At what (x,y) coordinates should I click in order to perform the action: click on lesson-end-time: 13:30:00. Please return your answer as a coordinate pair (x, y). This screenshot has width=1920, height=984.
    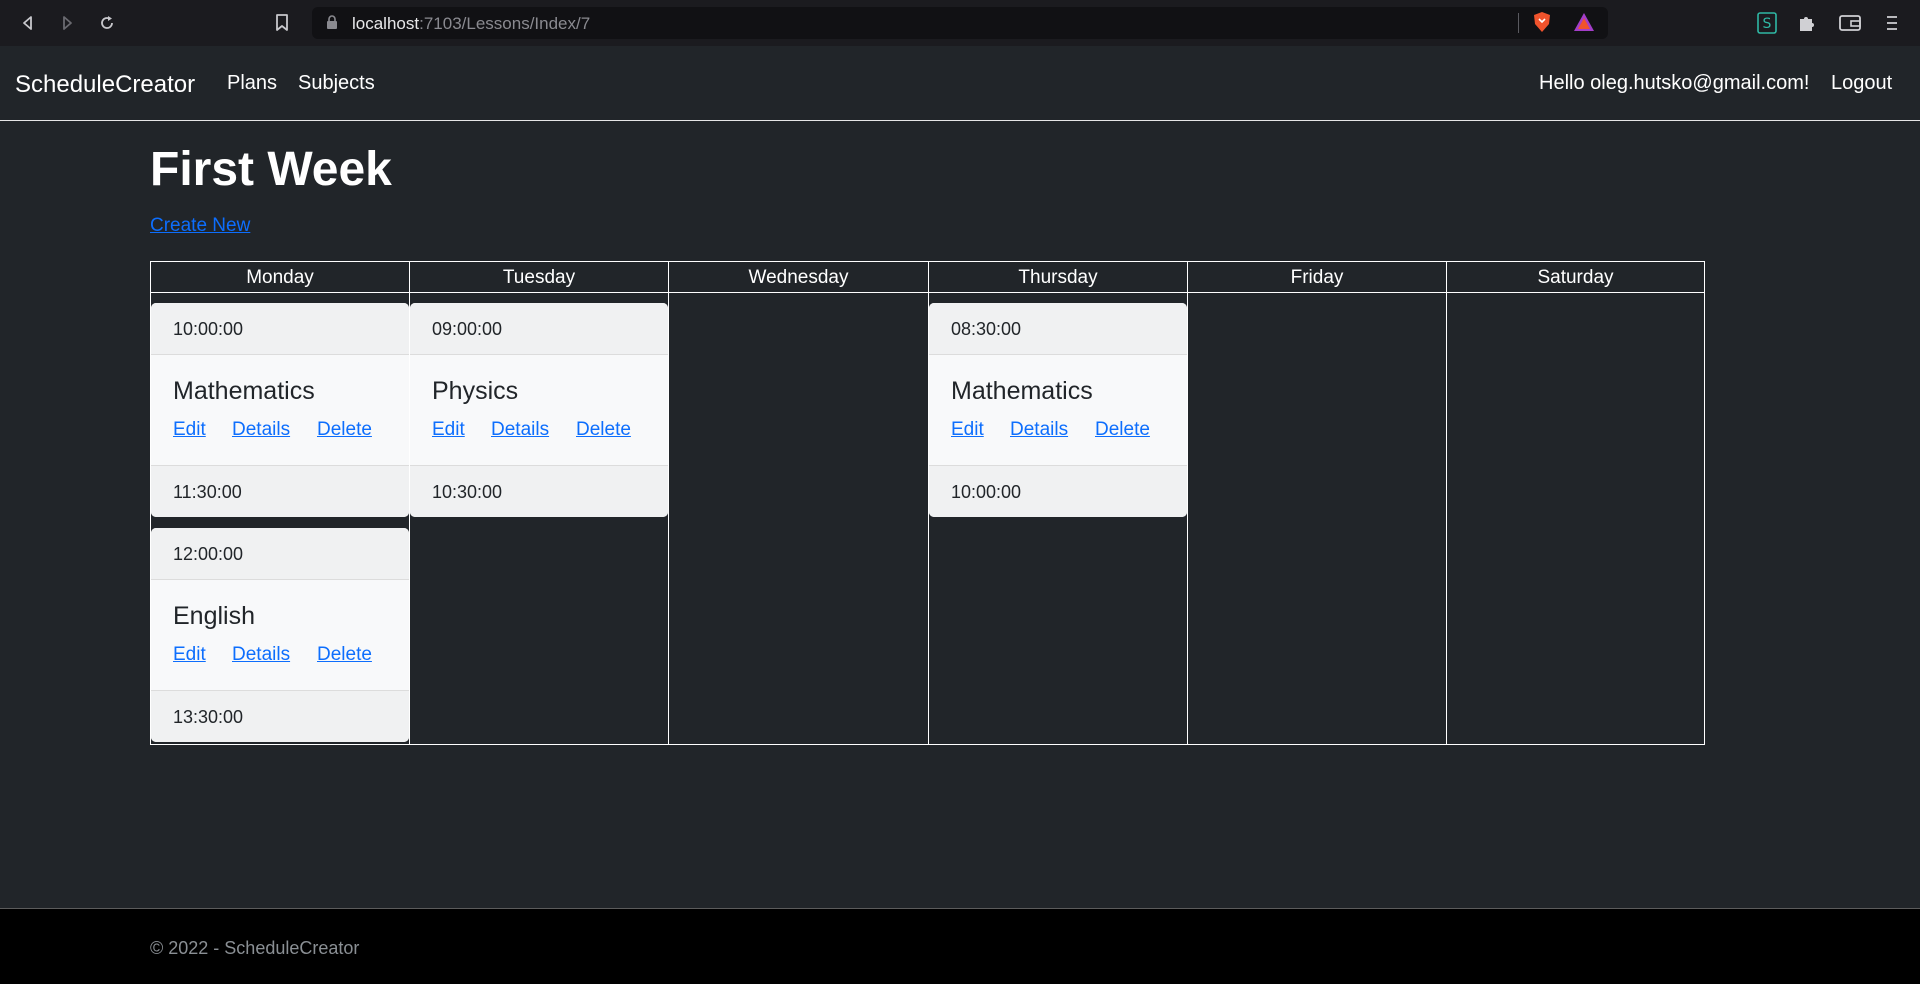
    Looking at the image, I should click on (280, 716).